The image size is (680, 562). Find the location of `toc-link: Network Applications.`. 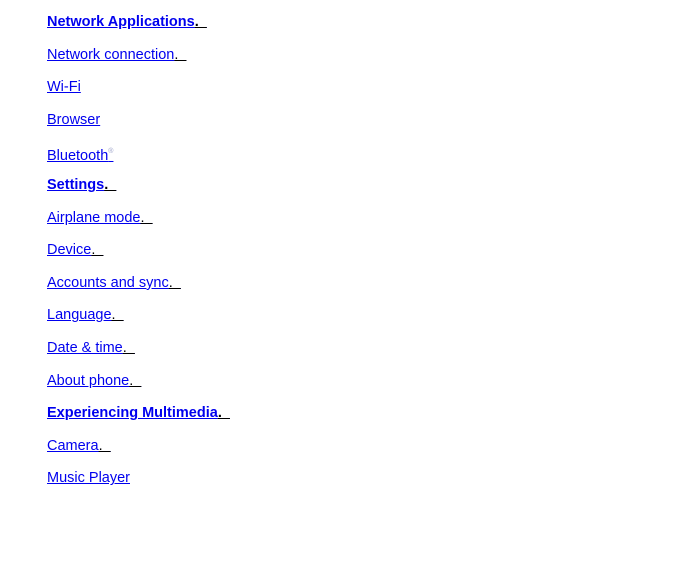

toc-link: Network Applications. is located at coordinates (127, 22).